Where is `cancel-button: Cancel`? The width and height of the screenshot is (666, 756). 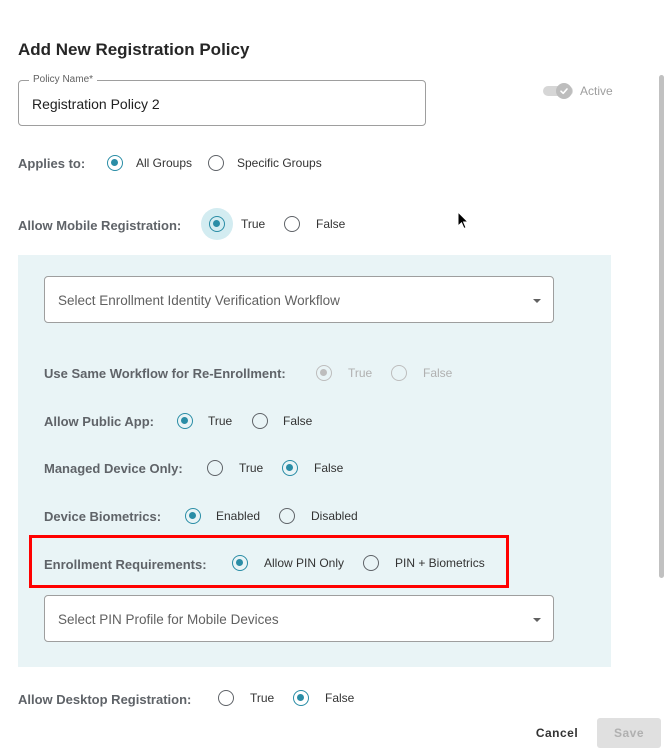 cancel-button: Cancel is located at coordinates (557, 733).